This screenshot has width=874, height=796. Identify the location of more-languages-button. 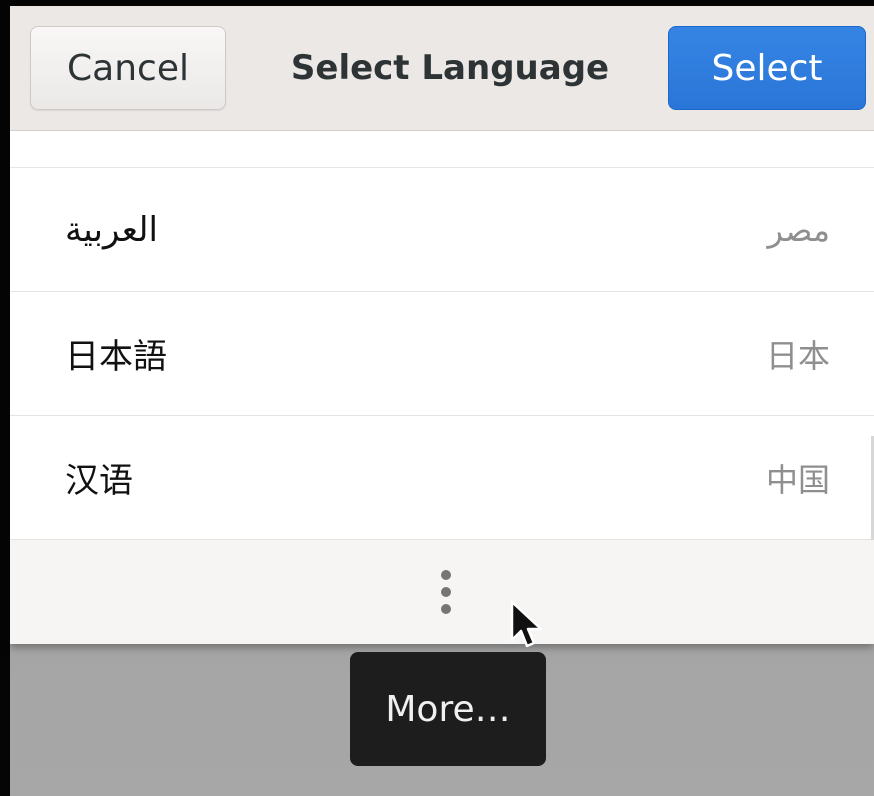
(442, 592).